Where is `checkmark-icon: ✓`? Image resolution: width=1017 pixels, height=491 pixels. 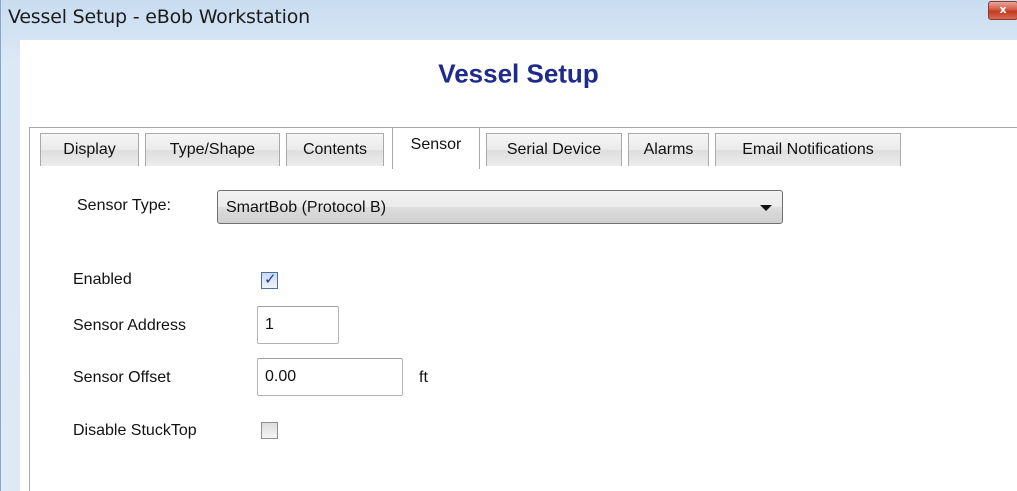
checkmark-icon: ✓ is located at coordinates (270, 279).